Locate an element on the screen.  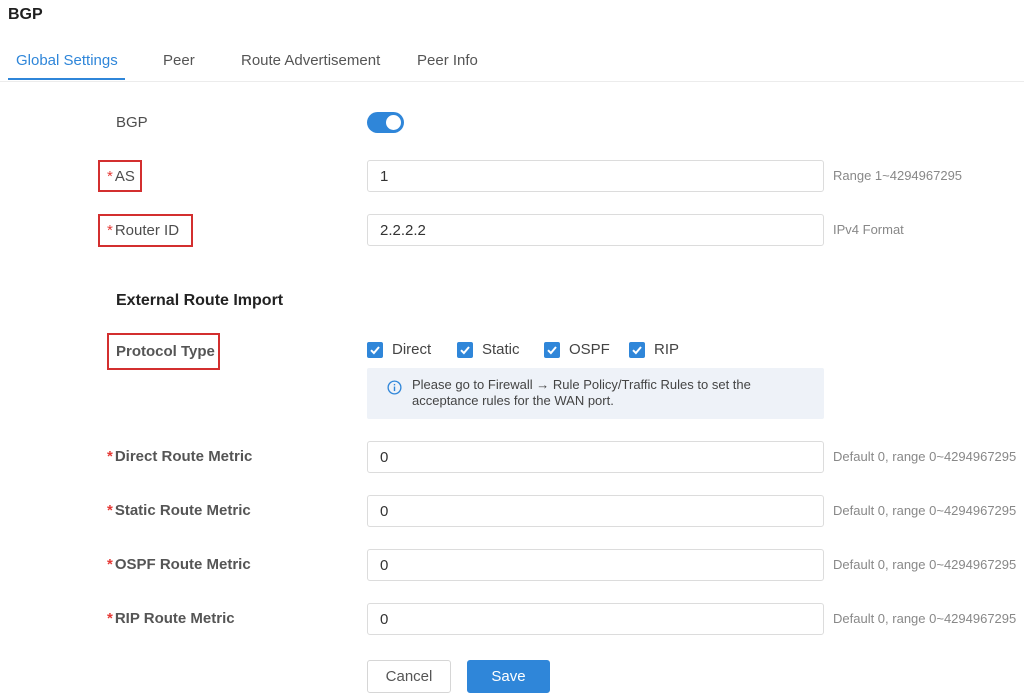
router-id-hint: IPv4 Format is located at coordinates (868, 229).